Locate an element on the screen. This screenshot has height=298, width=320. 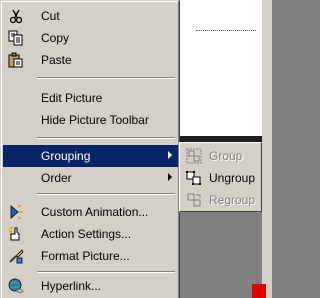
hyperlink-icon is located at coordinates (16, 286).